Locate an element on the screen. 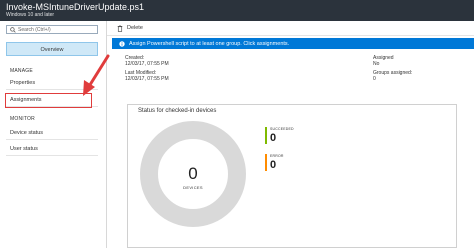 This screenshot has width=474, height=248. created-value: 12/03/17, 07:55 PM is located at coordinates (147, 64).